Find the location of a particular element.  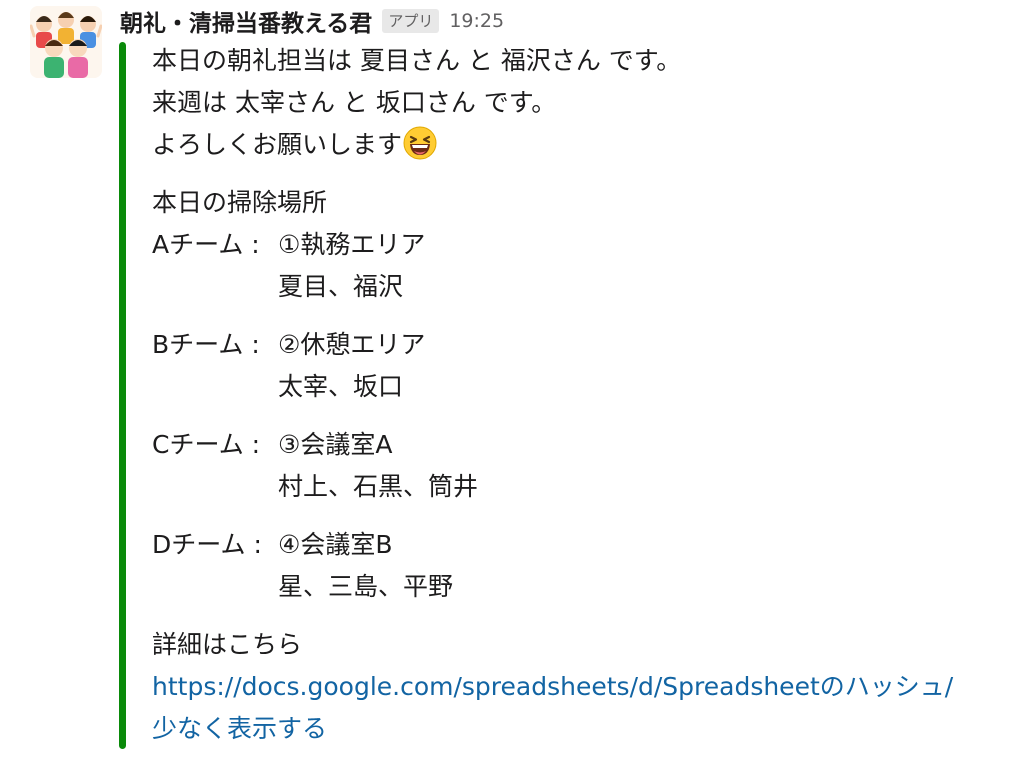

team-label: Cチーム : is located at coordinates (206, 444).